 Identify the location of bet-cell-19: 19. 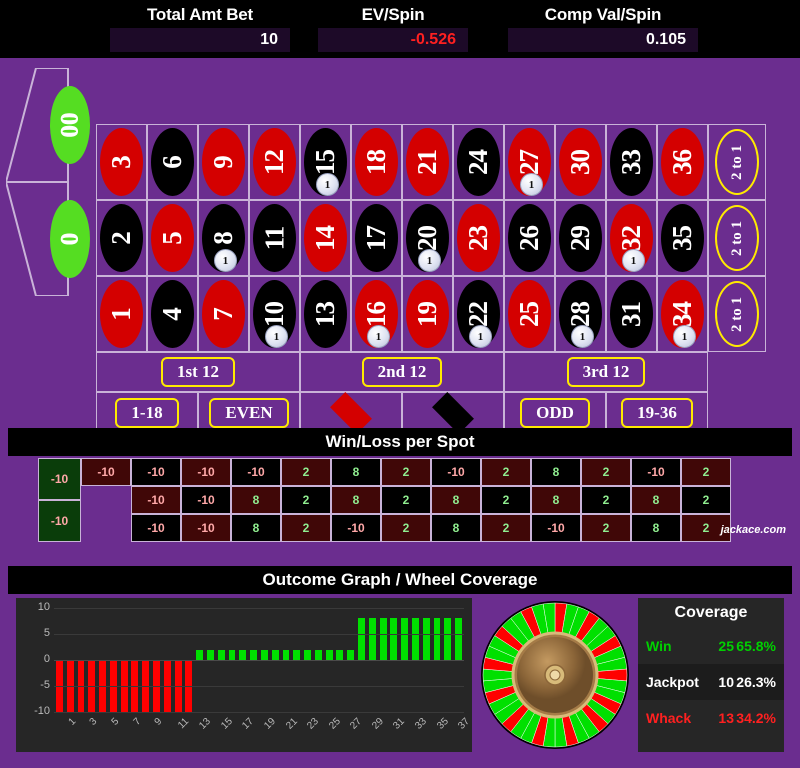
(427, 314).